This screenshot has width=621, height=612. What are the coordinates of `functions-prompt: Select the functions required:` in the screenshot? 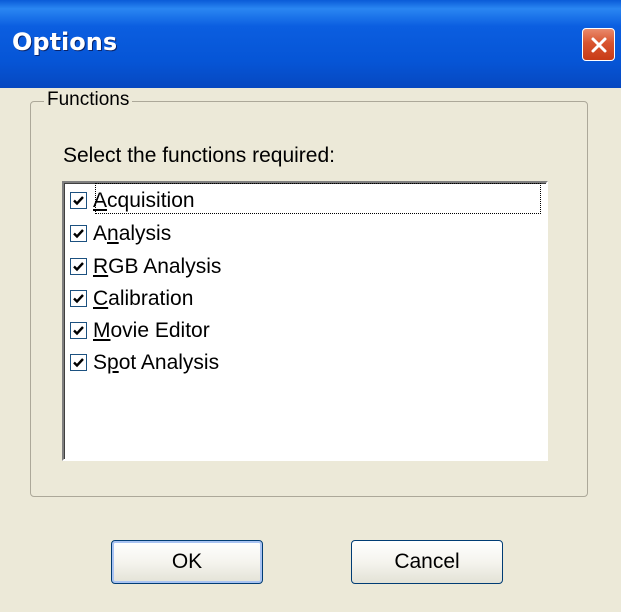 It's located at (199, 155).